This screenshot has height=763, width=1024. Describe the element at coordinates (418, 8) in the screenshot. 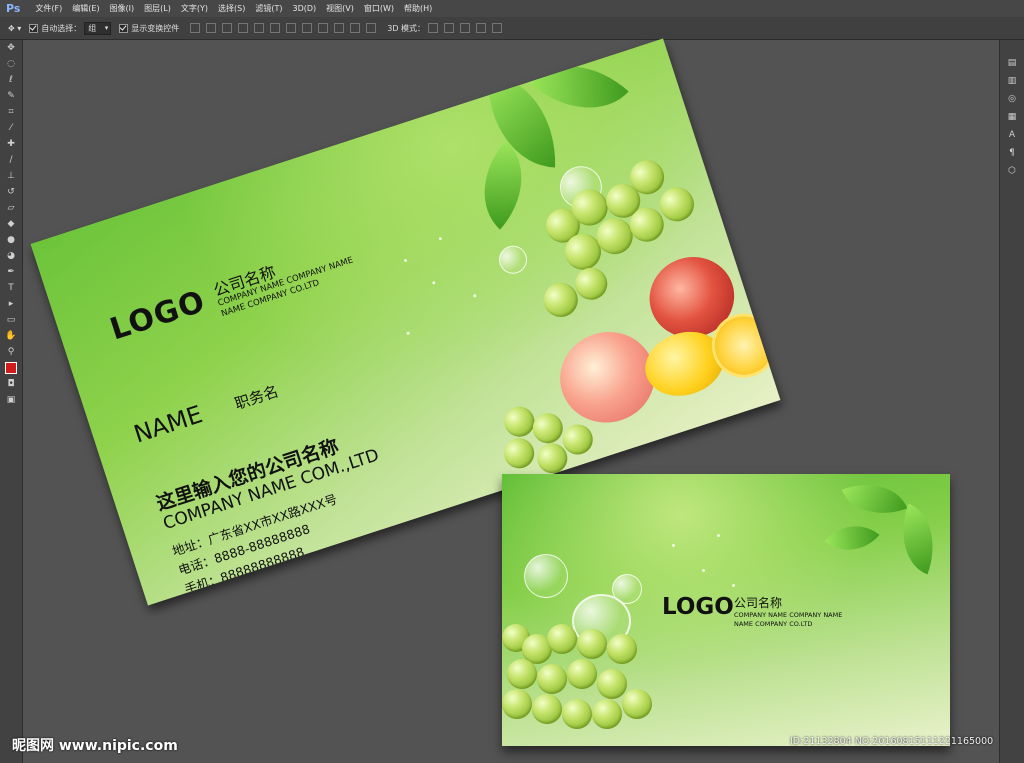

I see `menu-help: 帮助(H)` at that location.